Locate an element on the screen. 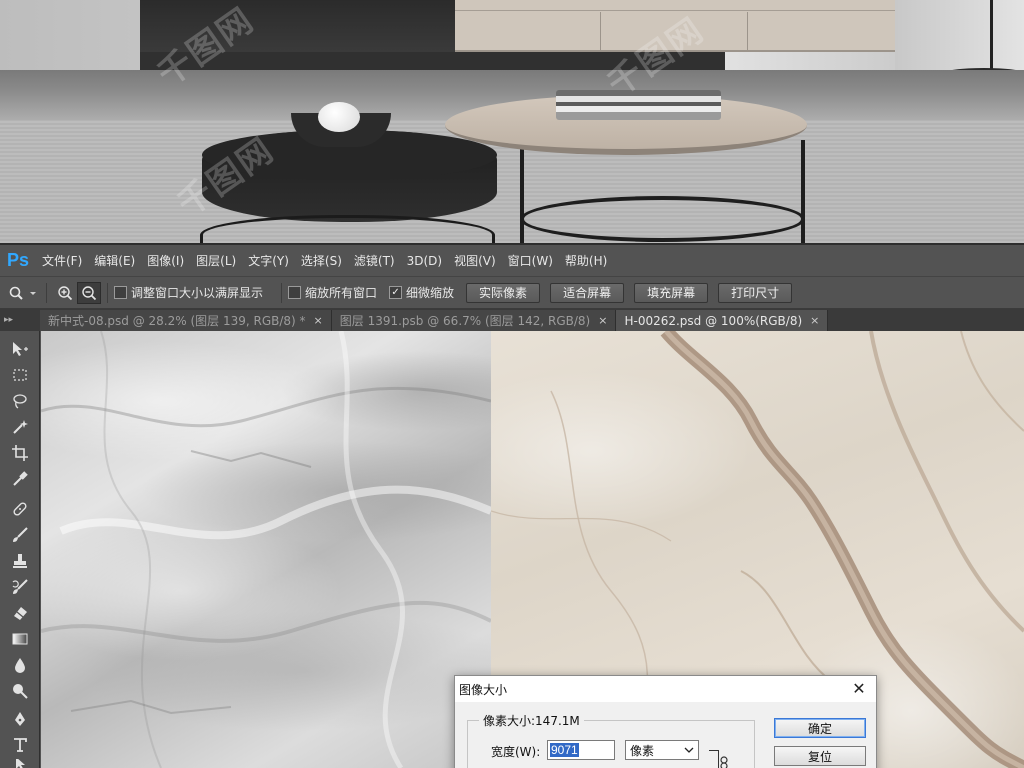 Image resolution: width=1024 pixels, height=768 pixels. ok-button: 确定 is located at coordinates (820, 728).